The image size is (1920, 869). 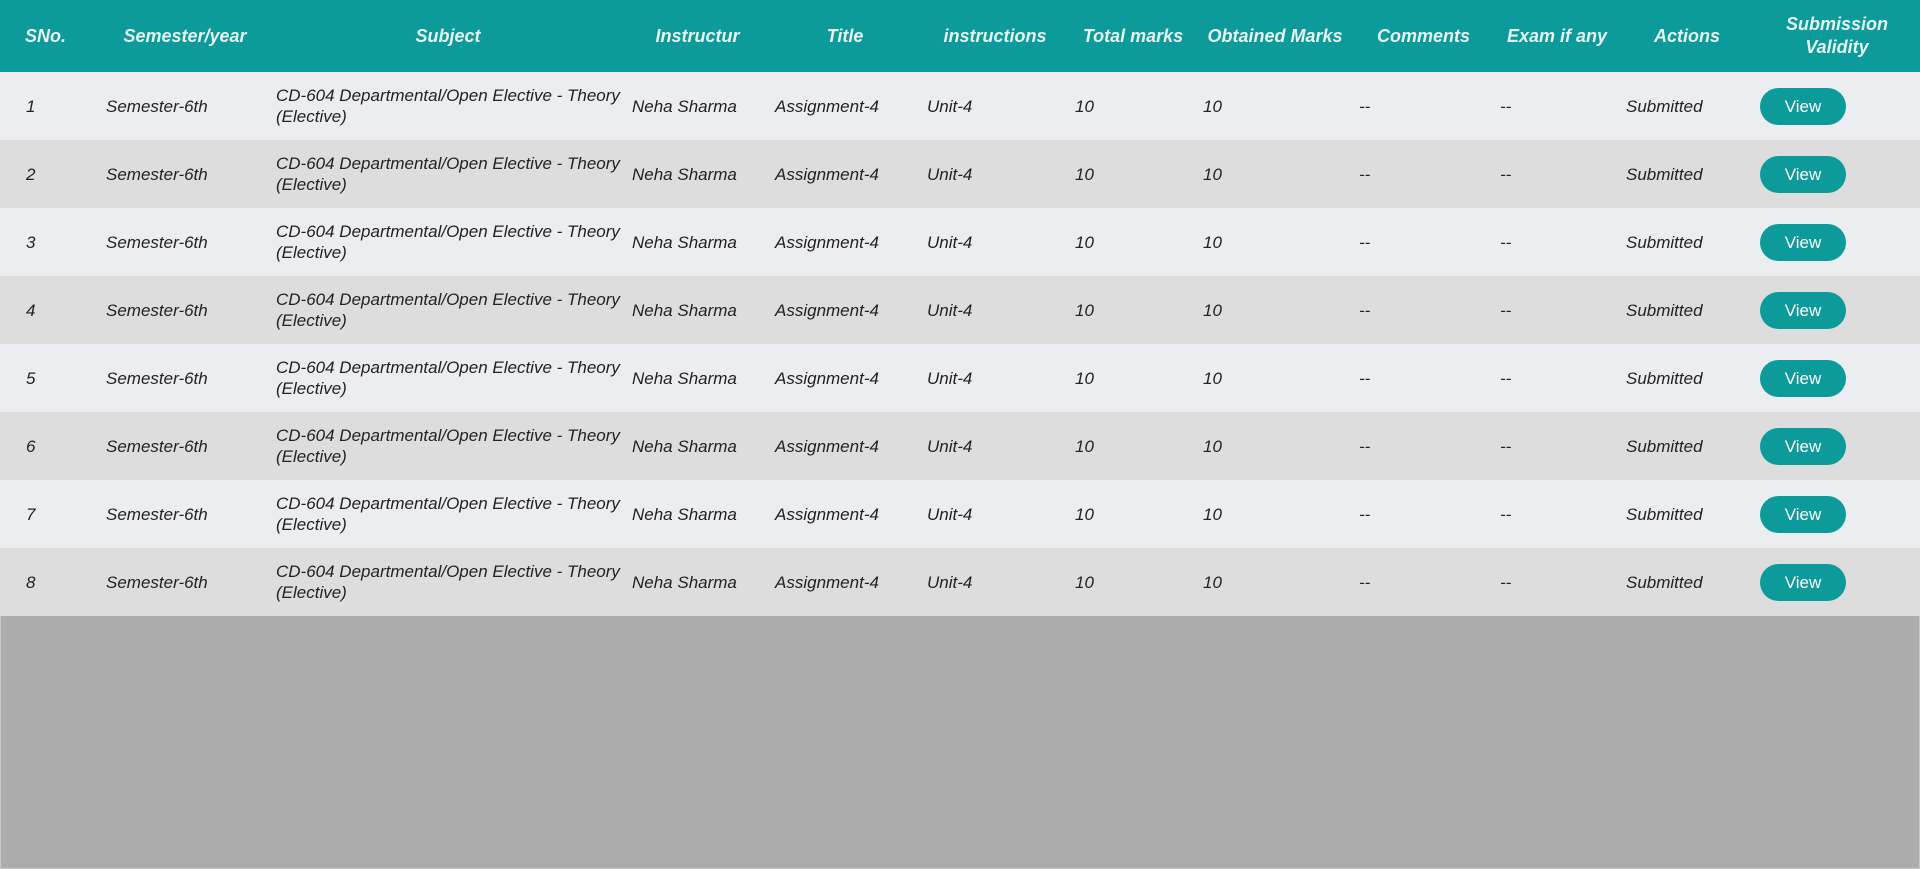 What do you see at coordinates (31, 446) in the screenshot?
I see `cell-sno: 6` at bounding box center [31, 446].